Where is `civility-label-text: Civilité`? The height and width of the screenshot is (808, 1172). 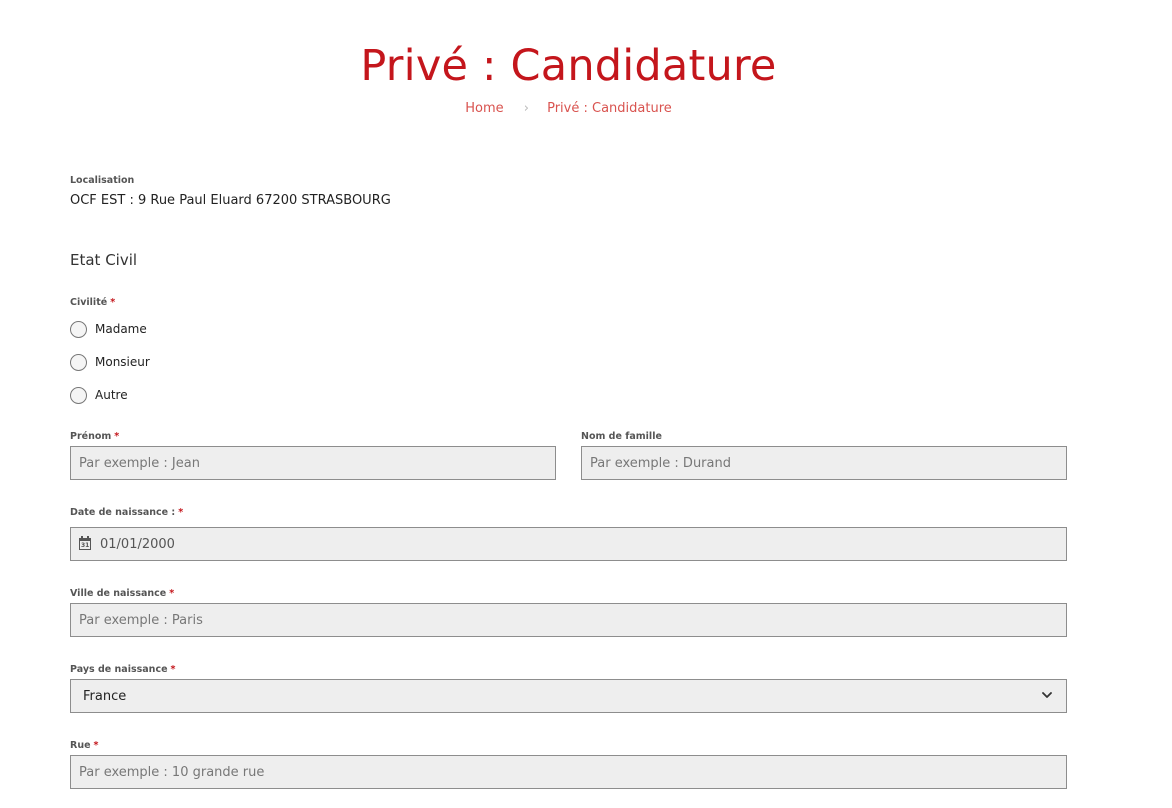 civility-label-text: Civilité is located at coordinates (89, 302).